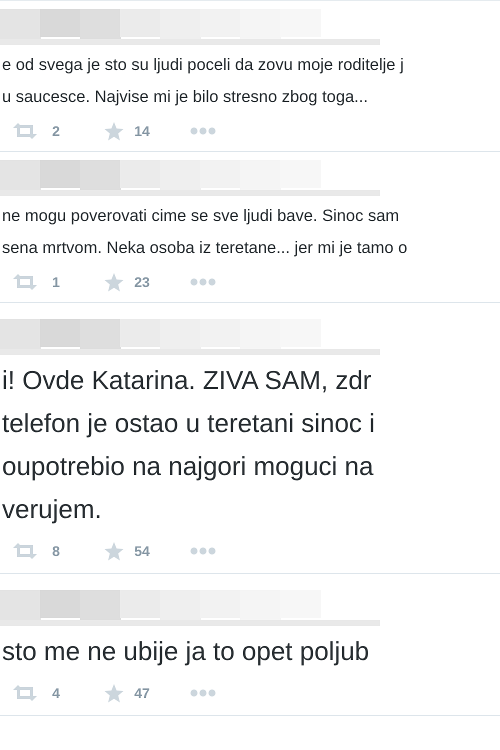 The image size is (500, 750). Describe the element at coordinates (39, 551) in the screenshot. I see `retweet-button: 8` at that location.